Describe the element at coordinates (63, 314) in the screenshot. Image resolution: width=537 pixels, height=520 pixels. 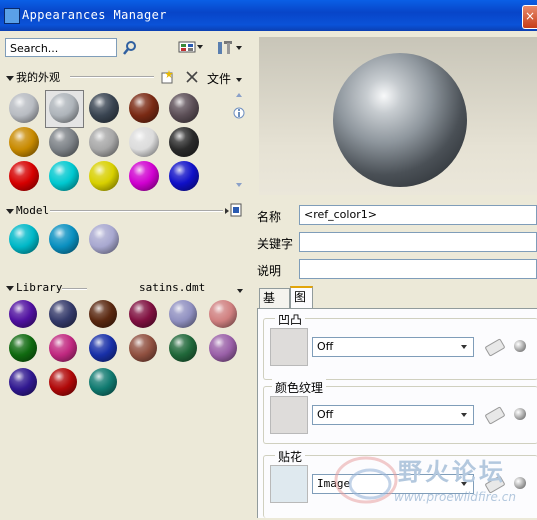
I see `library-swatch-navy-satin` at that location.